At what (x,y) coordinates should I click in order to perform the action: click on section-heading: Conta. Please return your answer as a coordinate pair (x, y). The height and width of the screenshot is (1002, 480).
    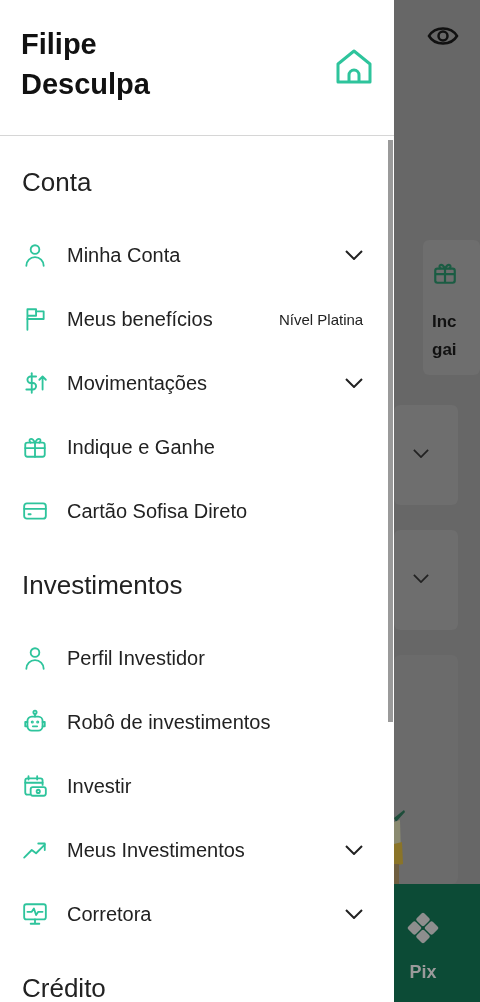
    Looking at the image, I should click on (57, 182).